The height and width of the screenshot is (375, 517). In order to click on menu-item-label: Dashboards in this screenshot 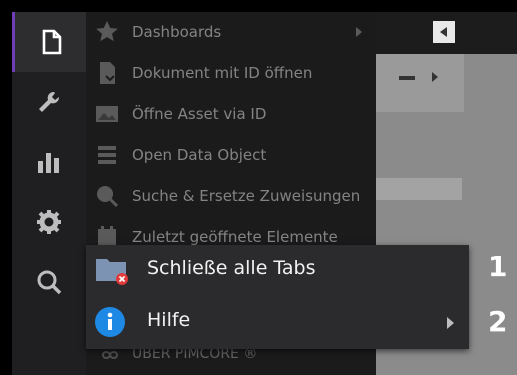, I will do `click(177, 32)`.